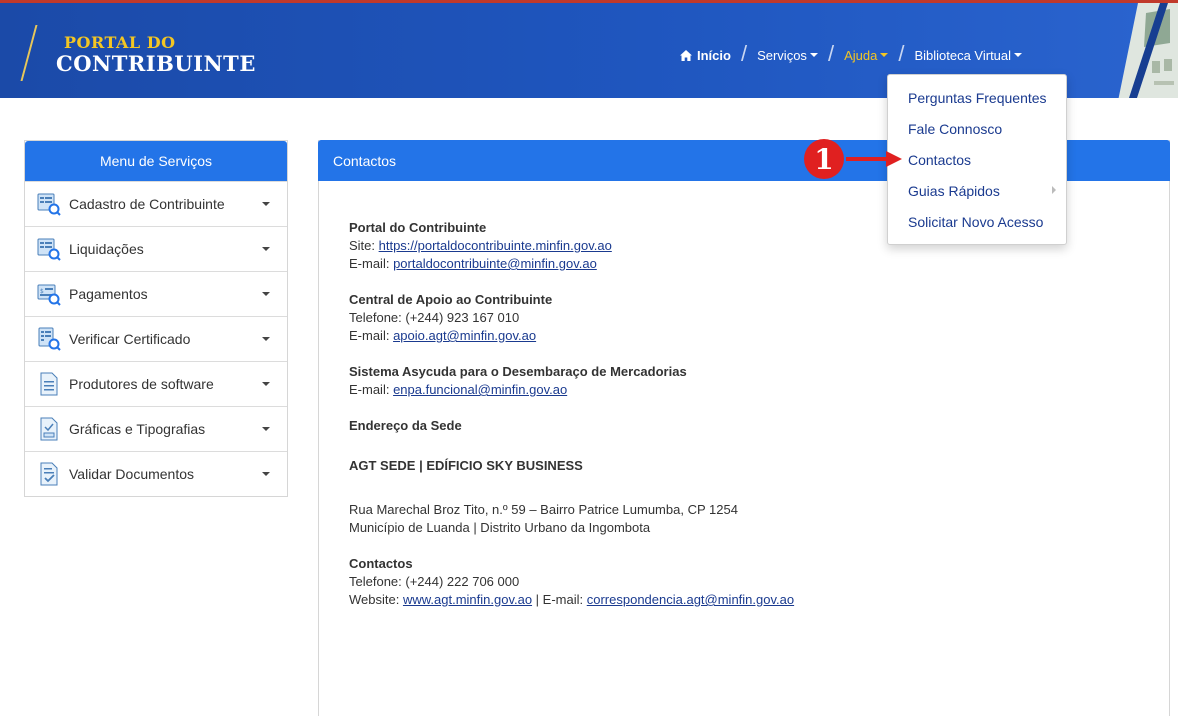 This screenshot has height=716, width=1178. I want to click on logo-slash, so click(29, 53).